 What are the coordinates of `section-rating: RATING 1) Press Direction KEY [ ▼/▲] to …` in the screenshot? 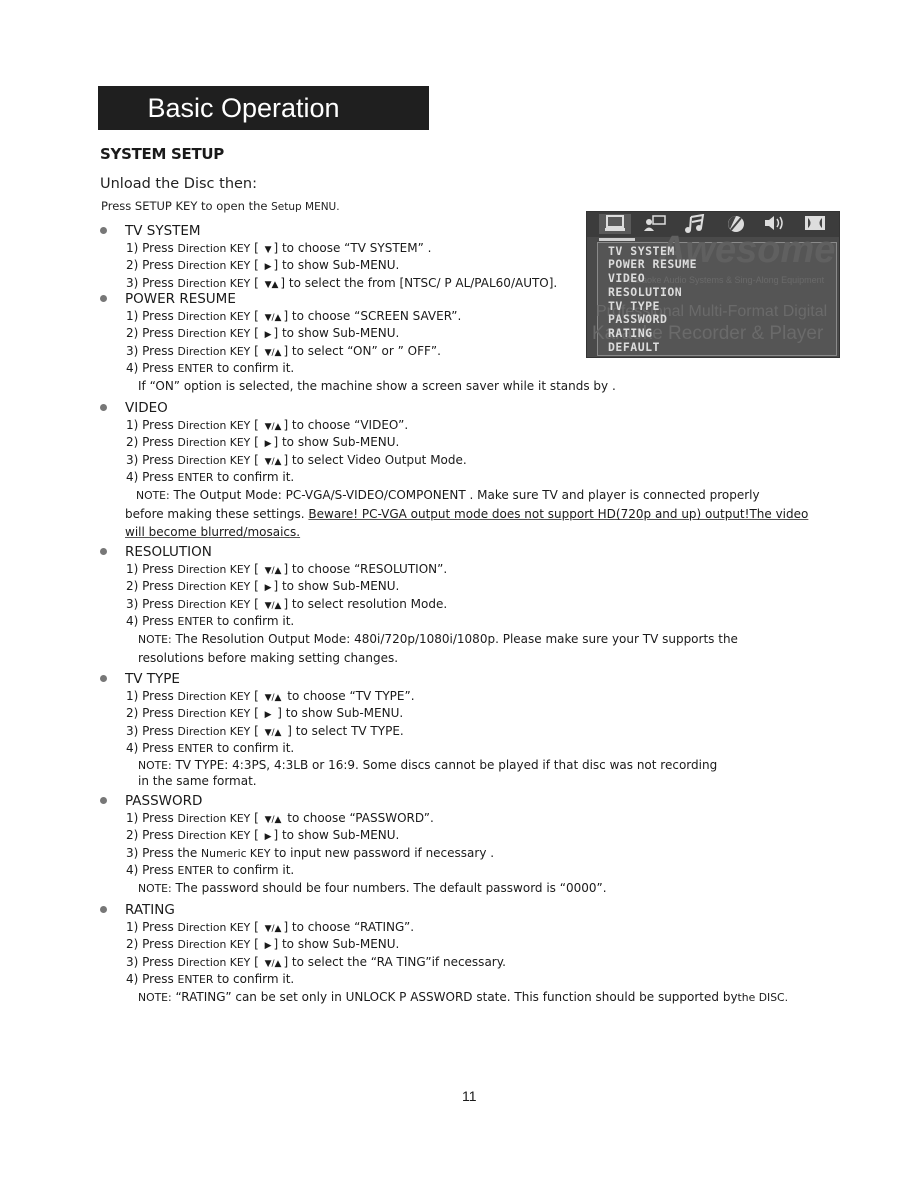 It's located at (444, 954).